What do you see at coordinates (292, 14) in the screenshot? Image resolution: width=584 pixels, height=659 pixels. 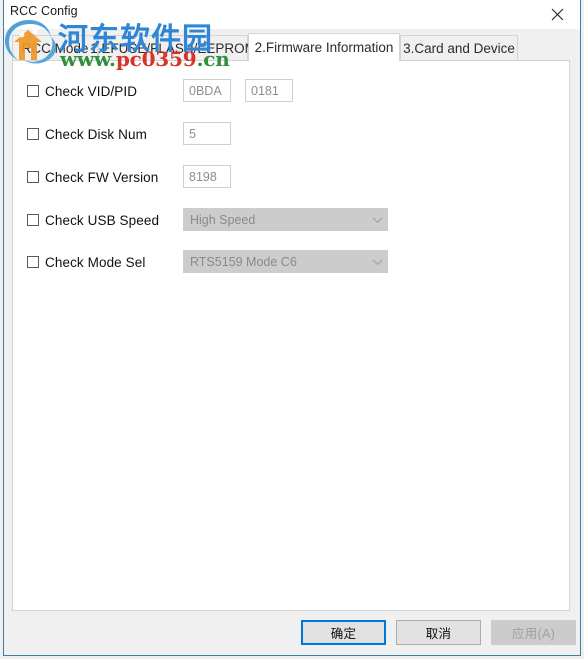 I see `title-bar: RCC Config` at bounding box center [292, 14].